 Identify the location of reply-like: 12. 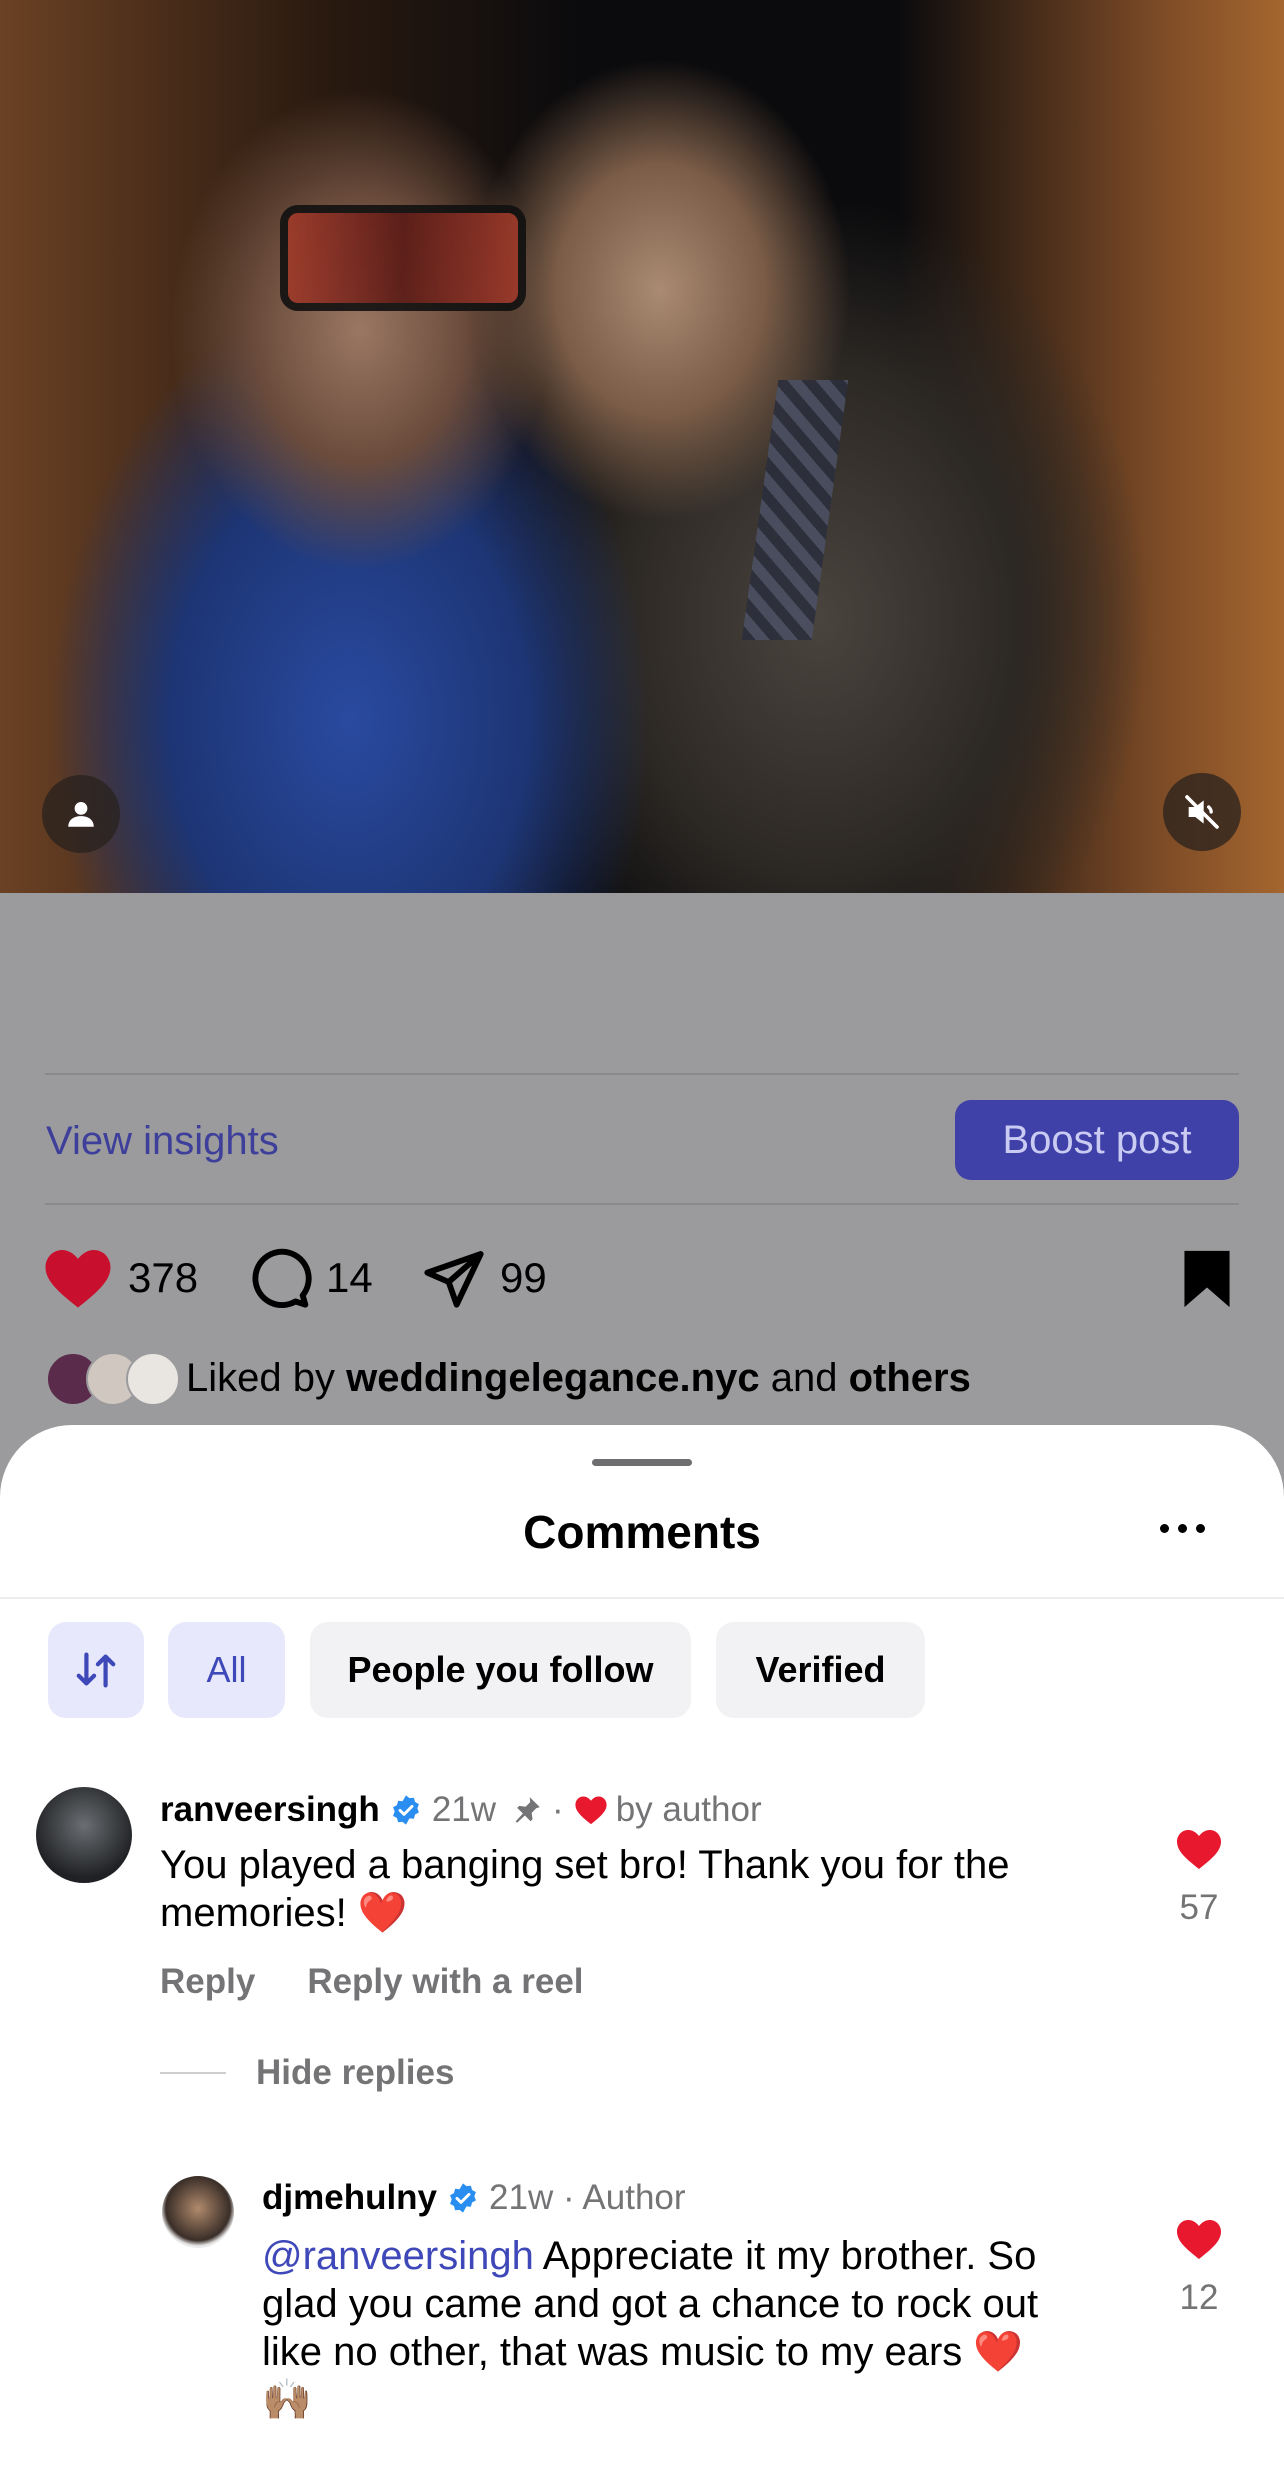
(1199, 2268).